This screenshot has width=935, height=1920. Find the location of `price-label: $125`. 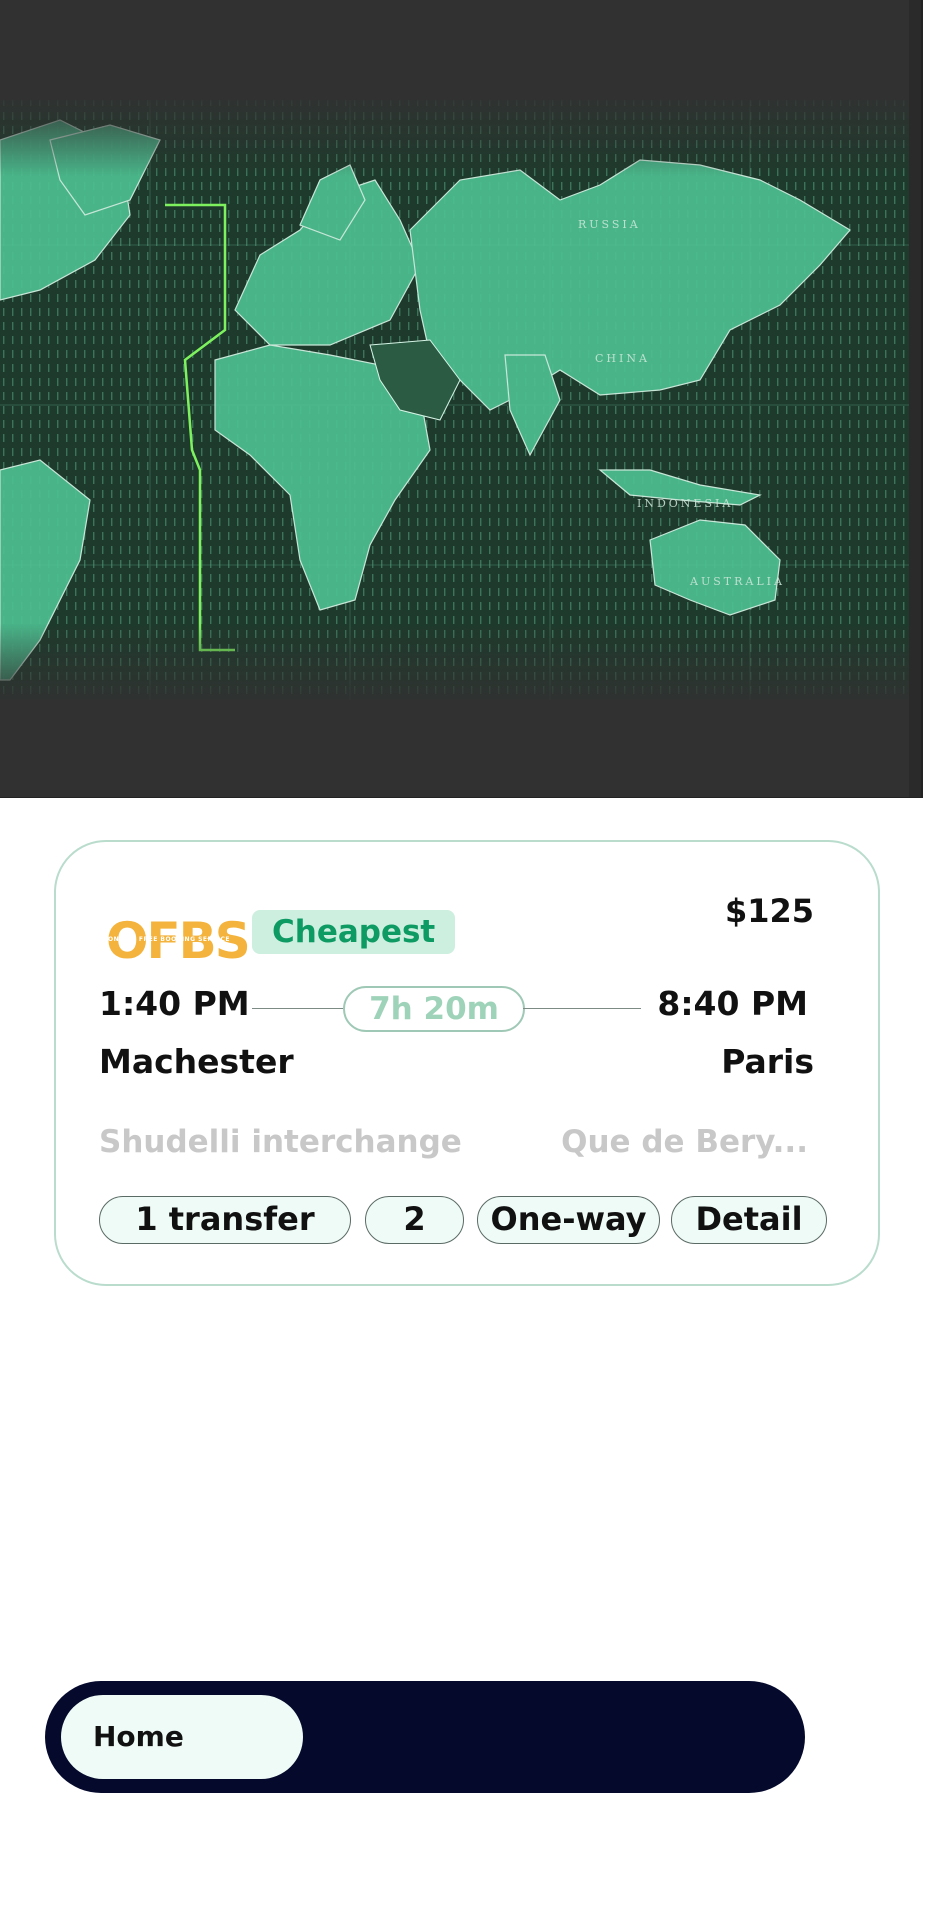

price-label: $125 is located at coordinates (769, 911).